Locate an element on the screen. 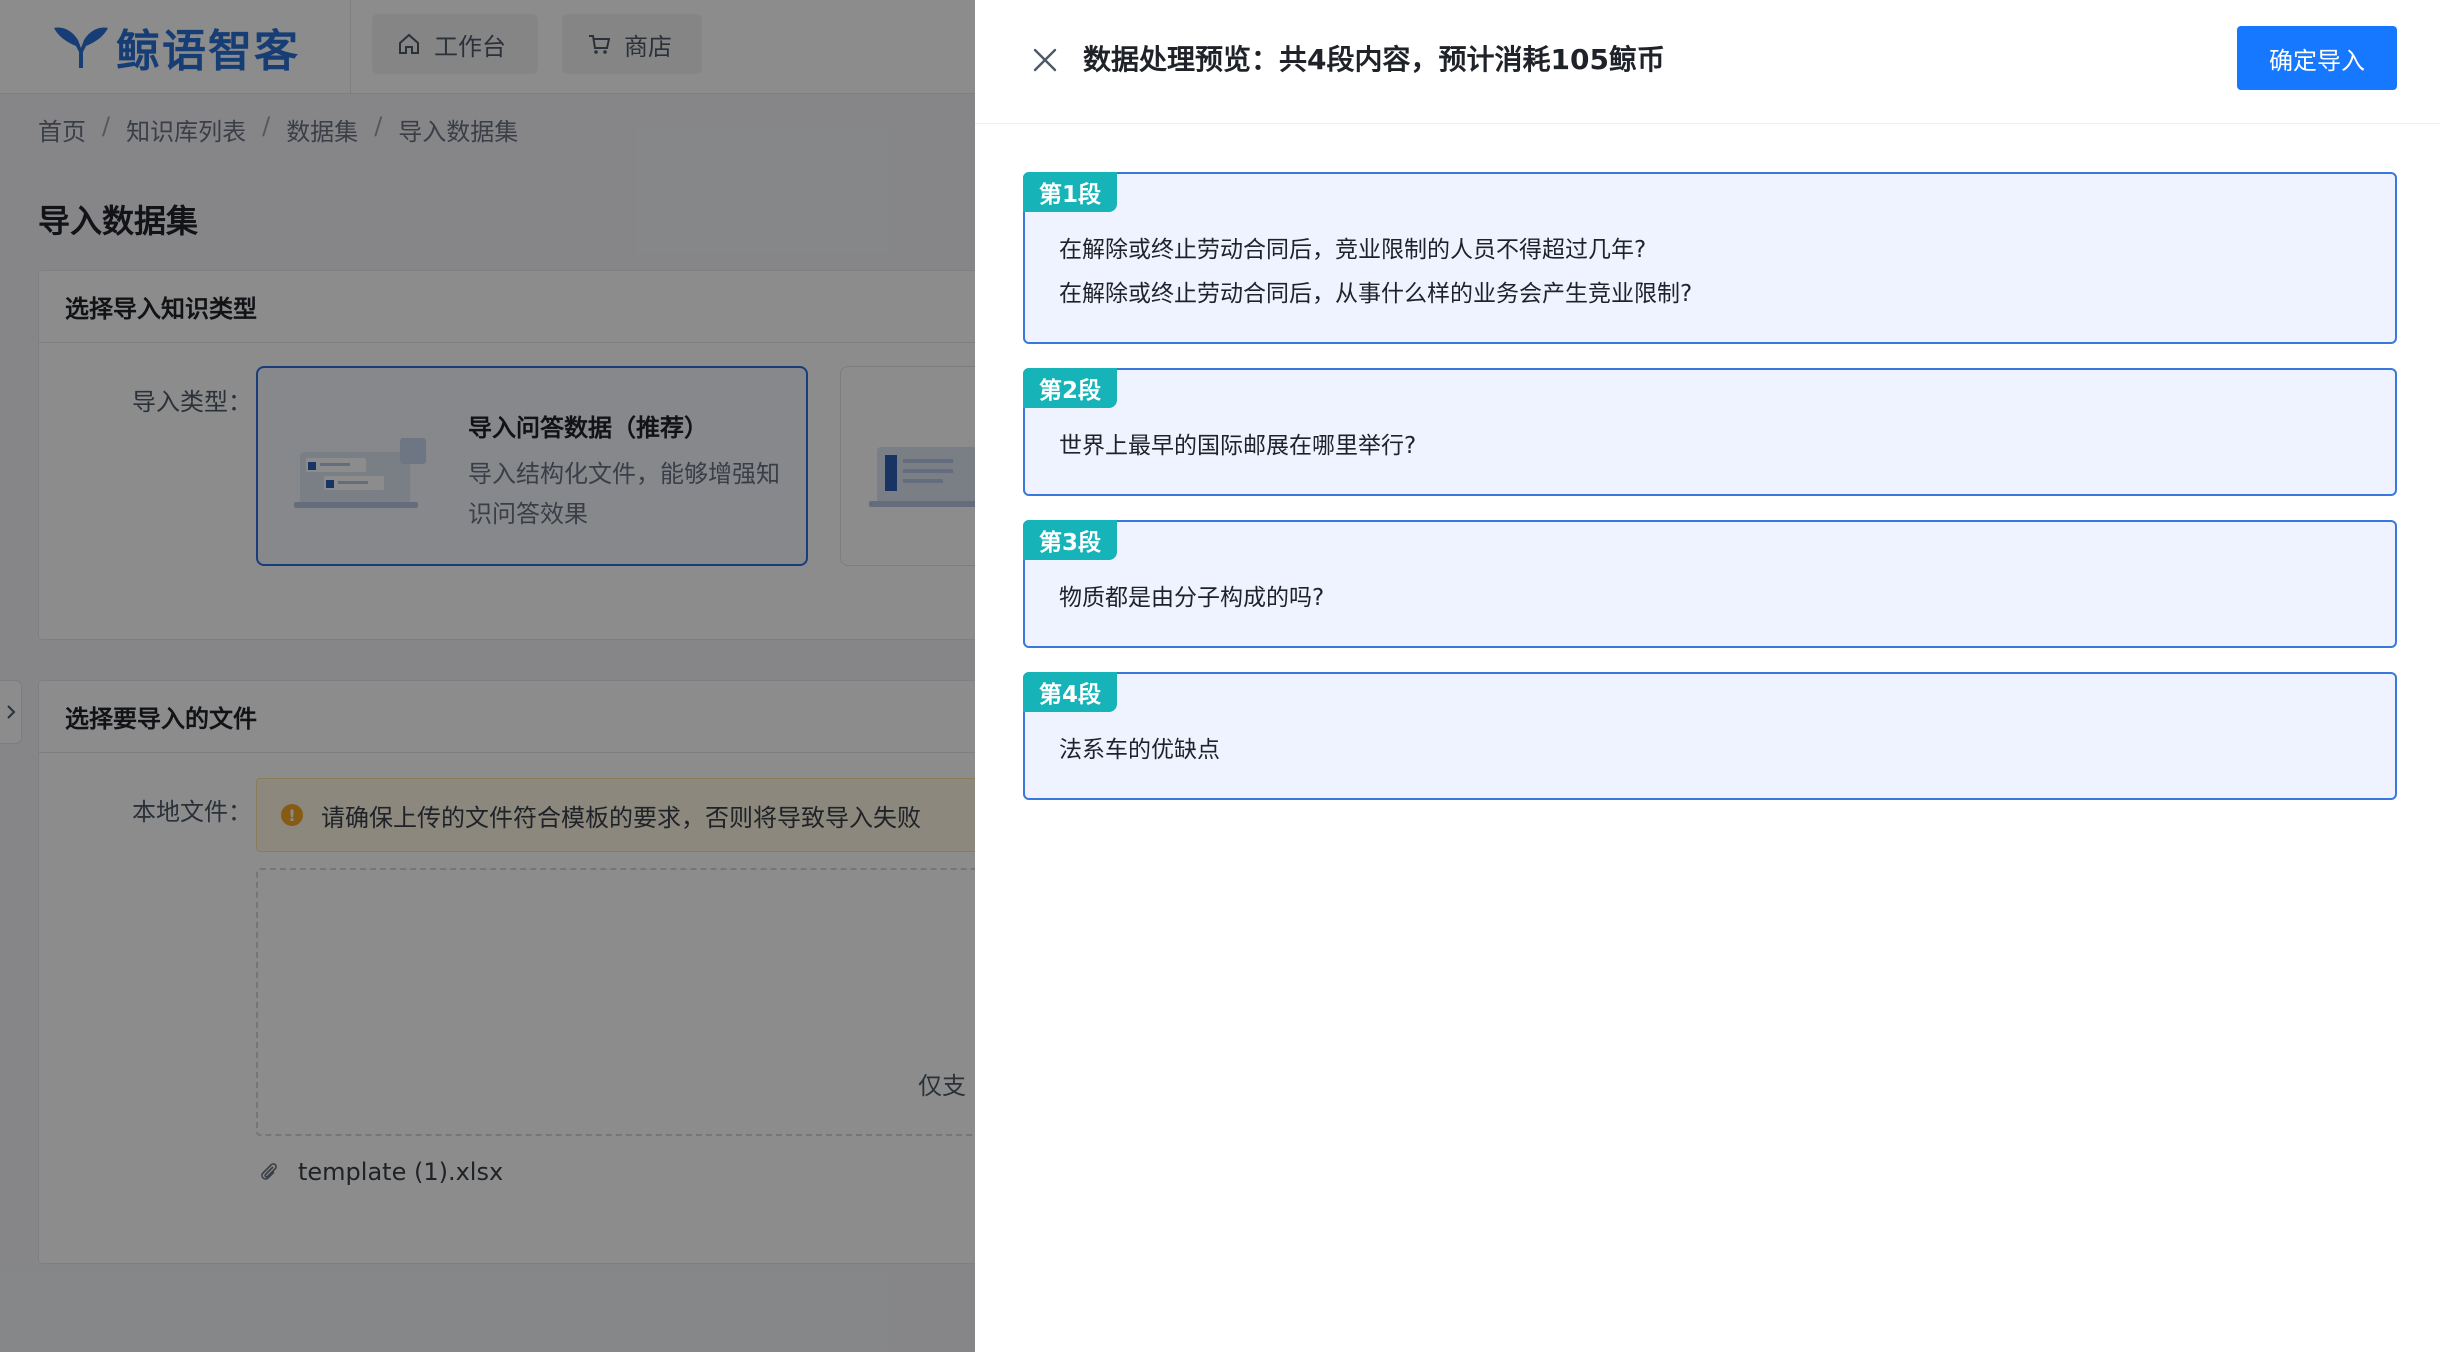 This screenshot has height=1352, width=2440. segment-line: 在解除或终止劳动合同后，竞业限制的人员不得超过几年? is located at coordinates (1353, 250).